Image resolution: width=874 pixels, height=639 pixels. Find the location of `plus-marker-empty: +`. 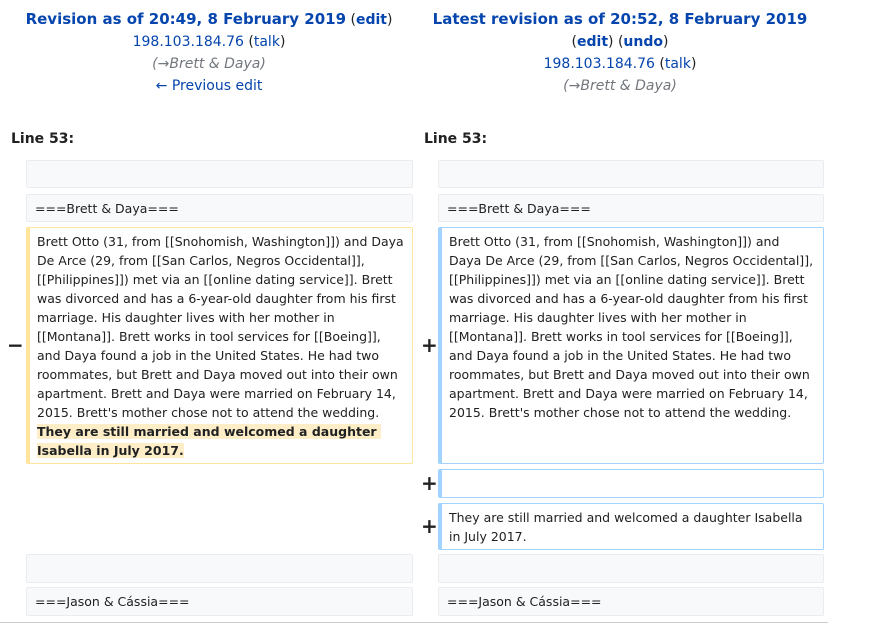

plus-marker-empty: + is located at coordinates (429, 483).